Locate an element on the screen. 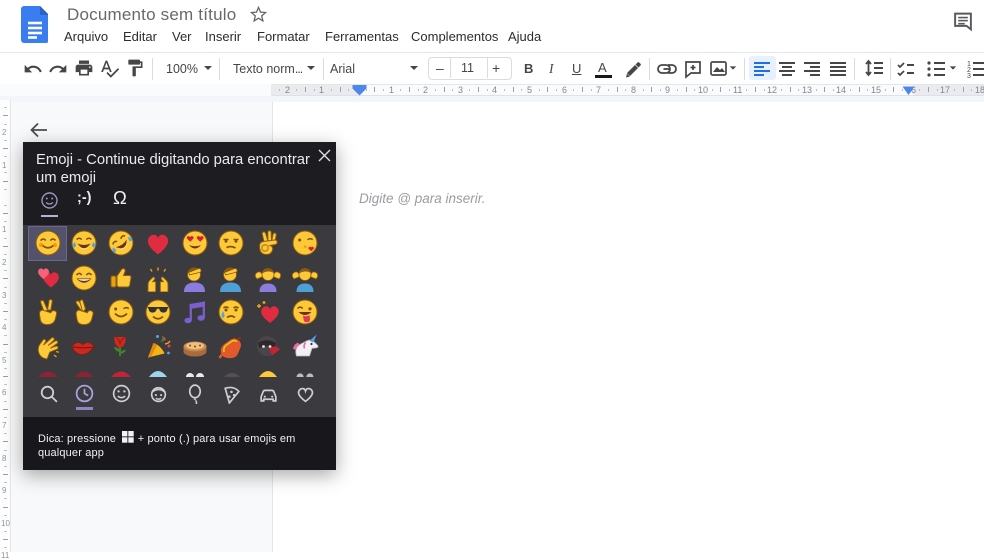  svg-text: 3 is located at coordinates (969, 76).